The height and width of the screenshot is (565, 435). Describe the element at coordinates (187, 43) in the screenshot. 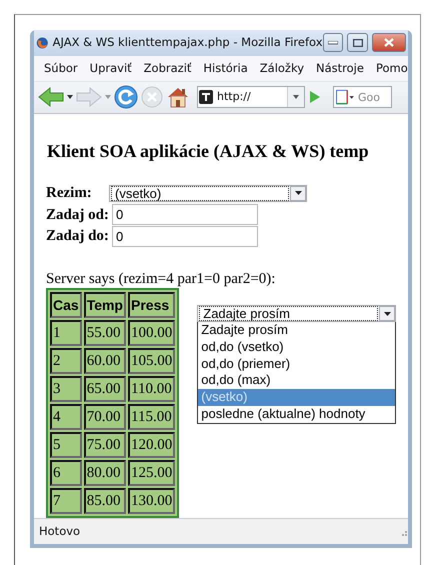

I see `window-title: AJAX & WS klienttempajax.php - Mozilla Firefox` at that location.